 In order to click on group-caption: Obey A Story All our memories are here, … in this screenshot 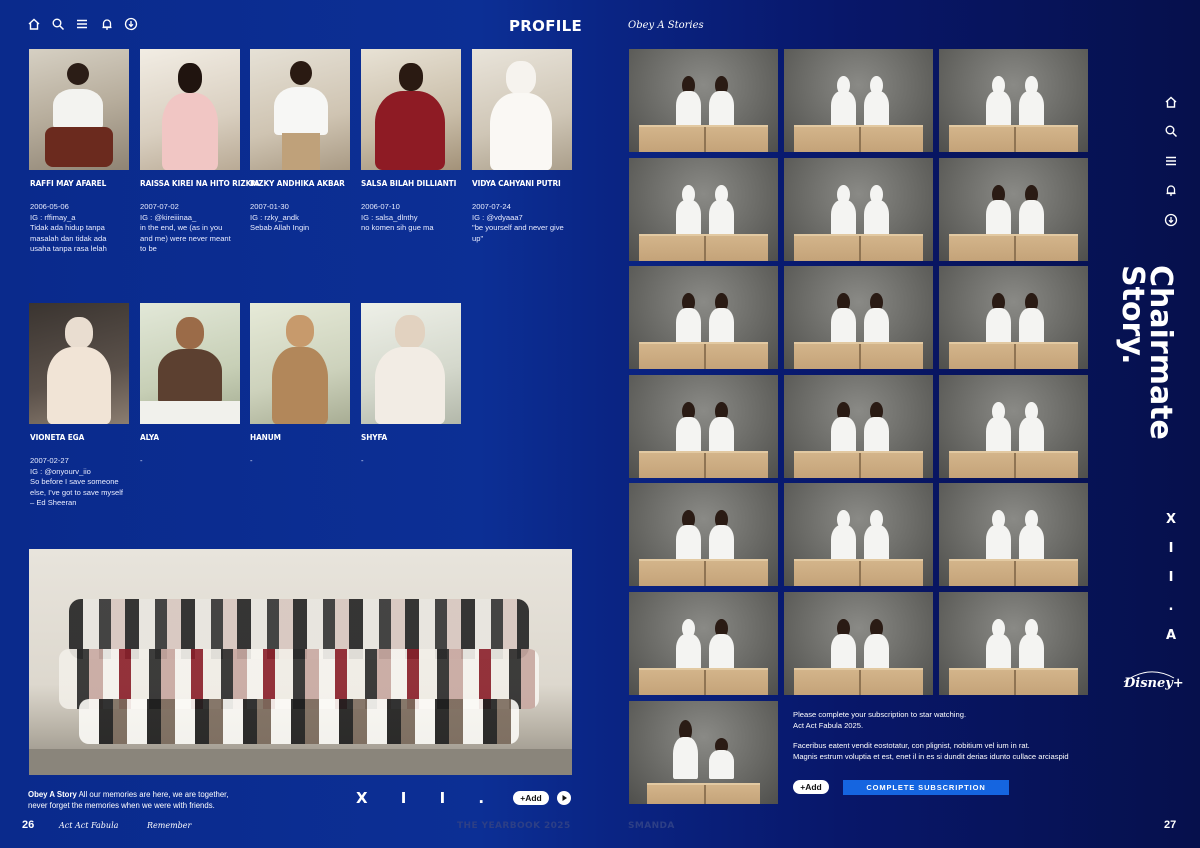, I will do `click(128, 800)`.